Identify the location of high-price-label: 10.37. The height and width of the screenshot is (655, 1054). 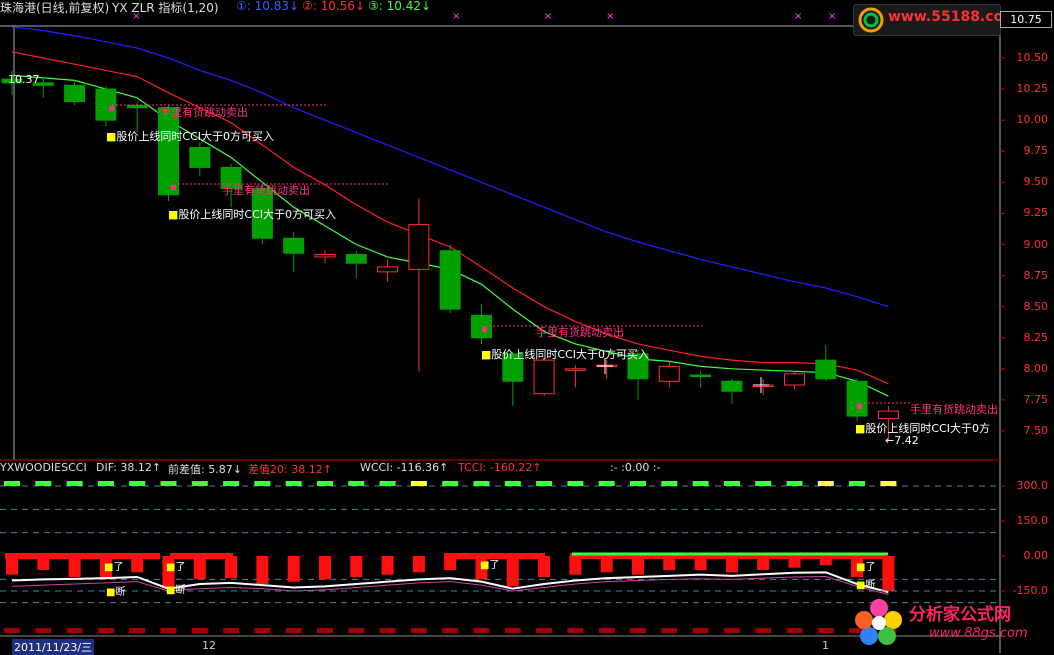
(24, 79).